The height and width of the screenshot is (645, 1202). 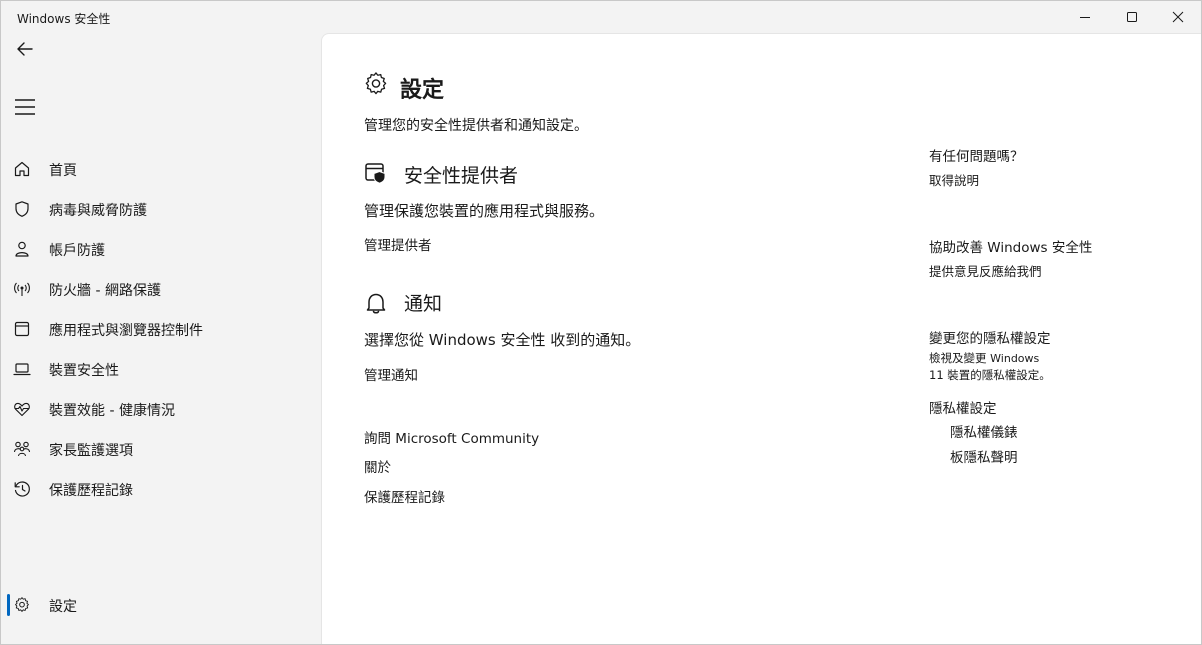 I want to click on window-title: Windows 安全性, so click(x=64, y=19).